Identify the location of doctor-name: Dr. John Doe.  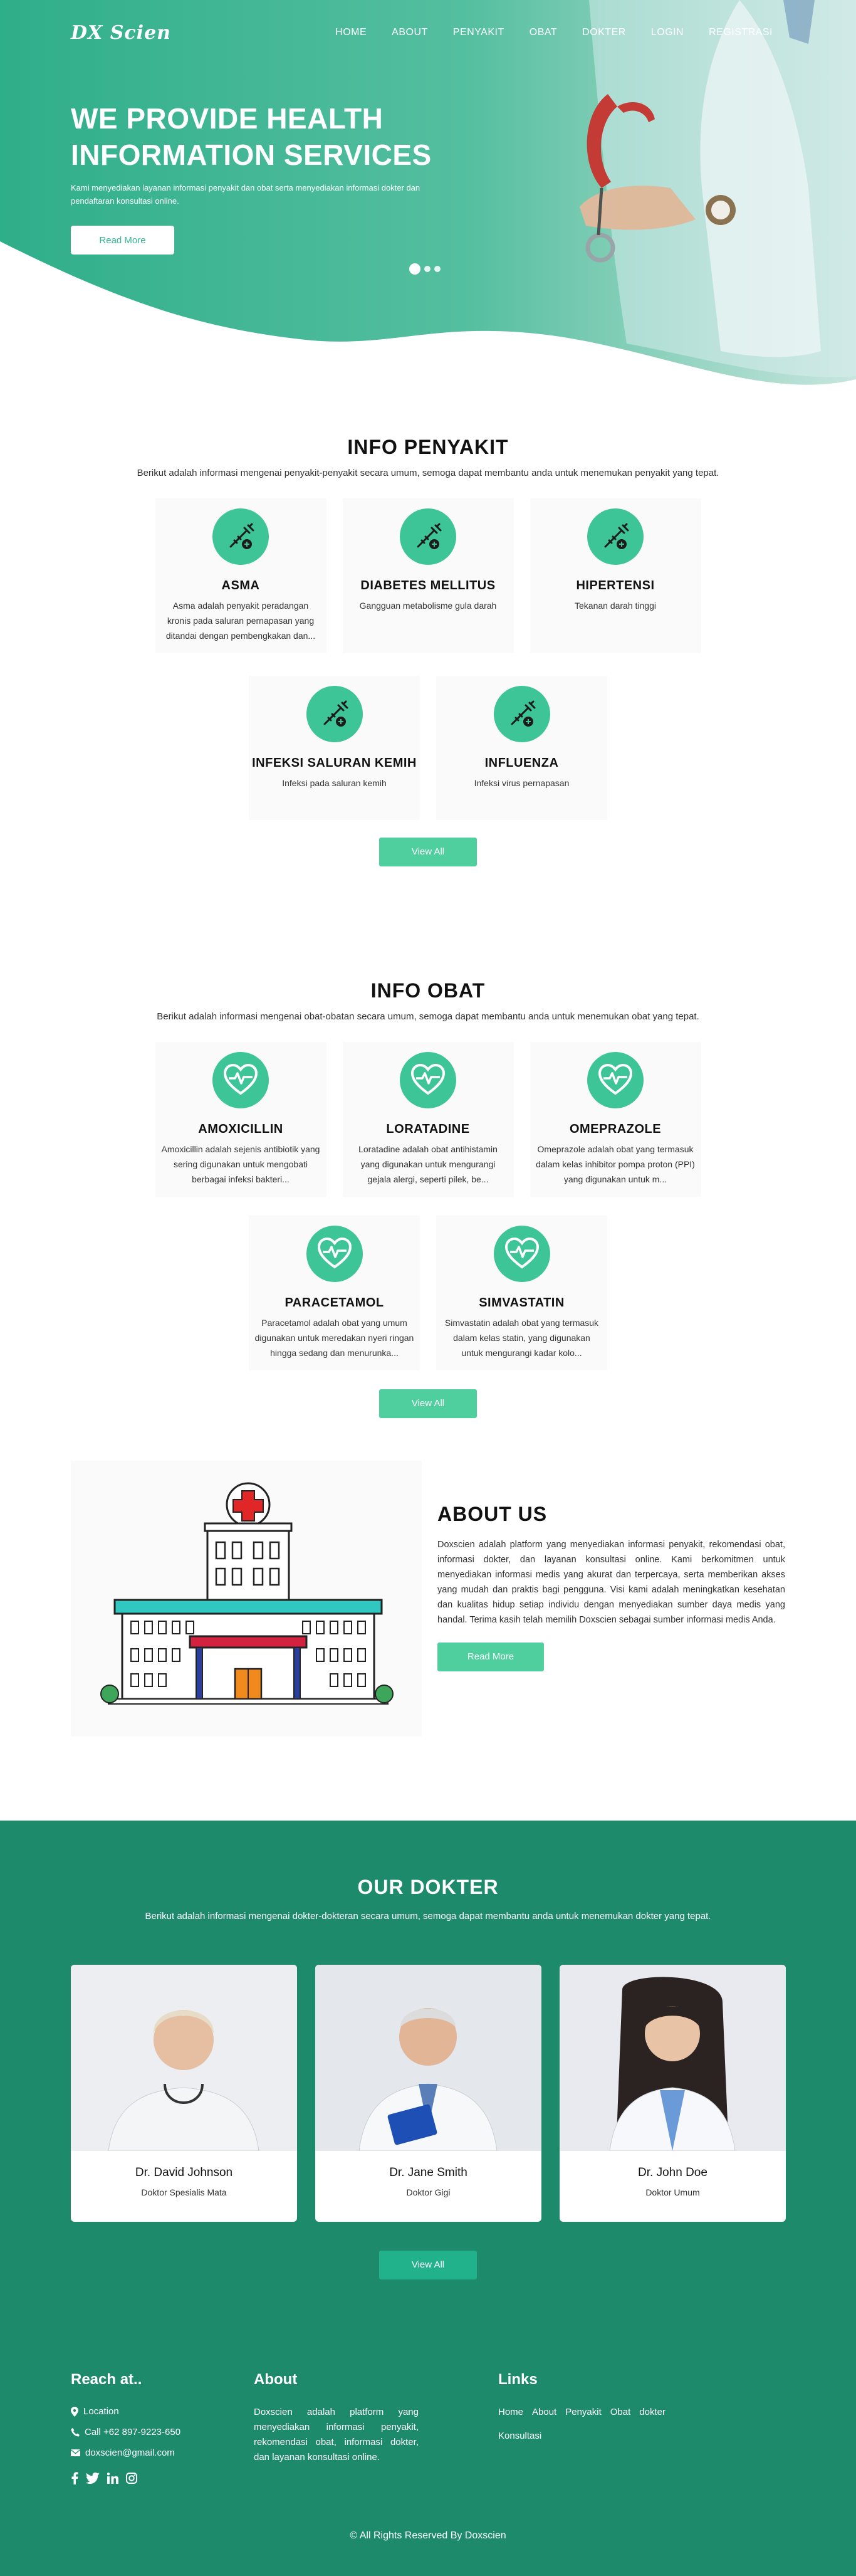
(672, 2172).